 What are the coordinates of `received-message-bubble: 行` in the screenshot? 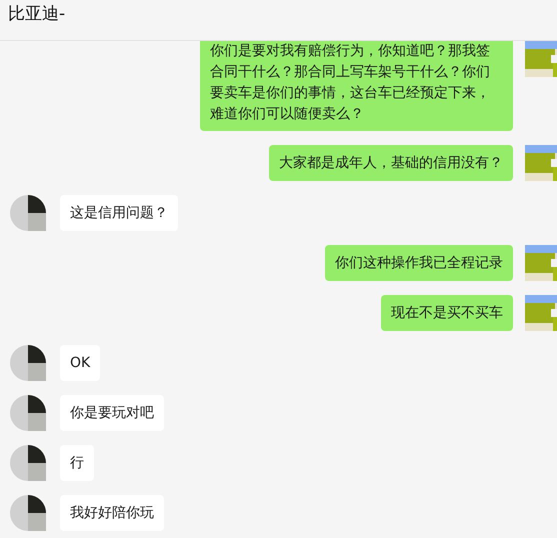 It's located at (77, 463).